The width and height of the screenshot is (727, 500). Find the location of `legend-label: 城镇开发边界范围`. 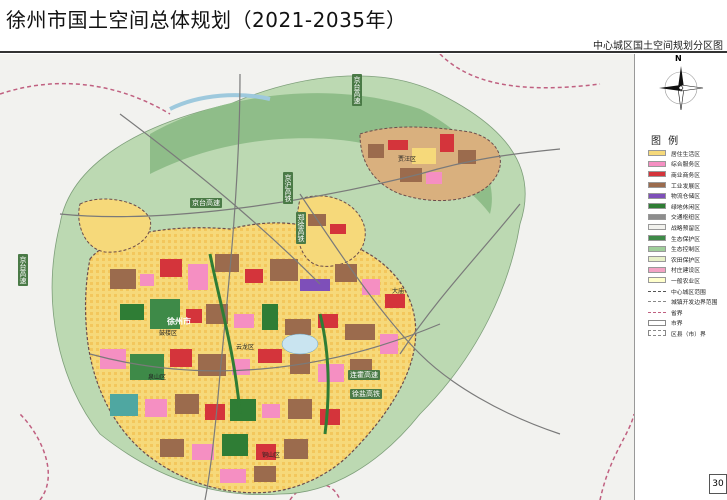

legend-label: 城镇开发边界范围 is located at coordinates (694, 303).